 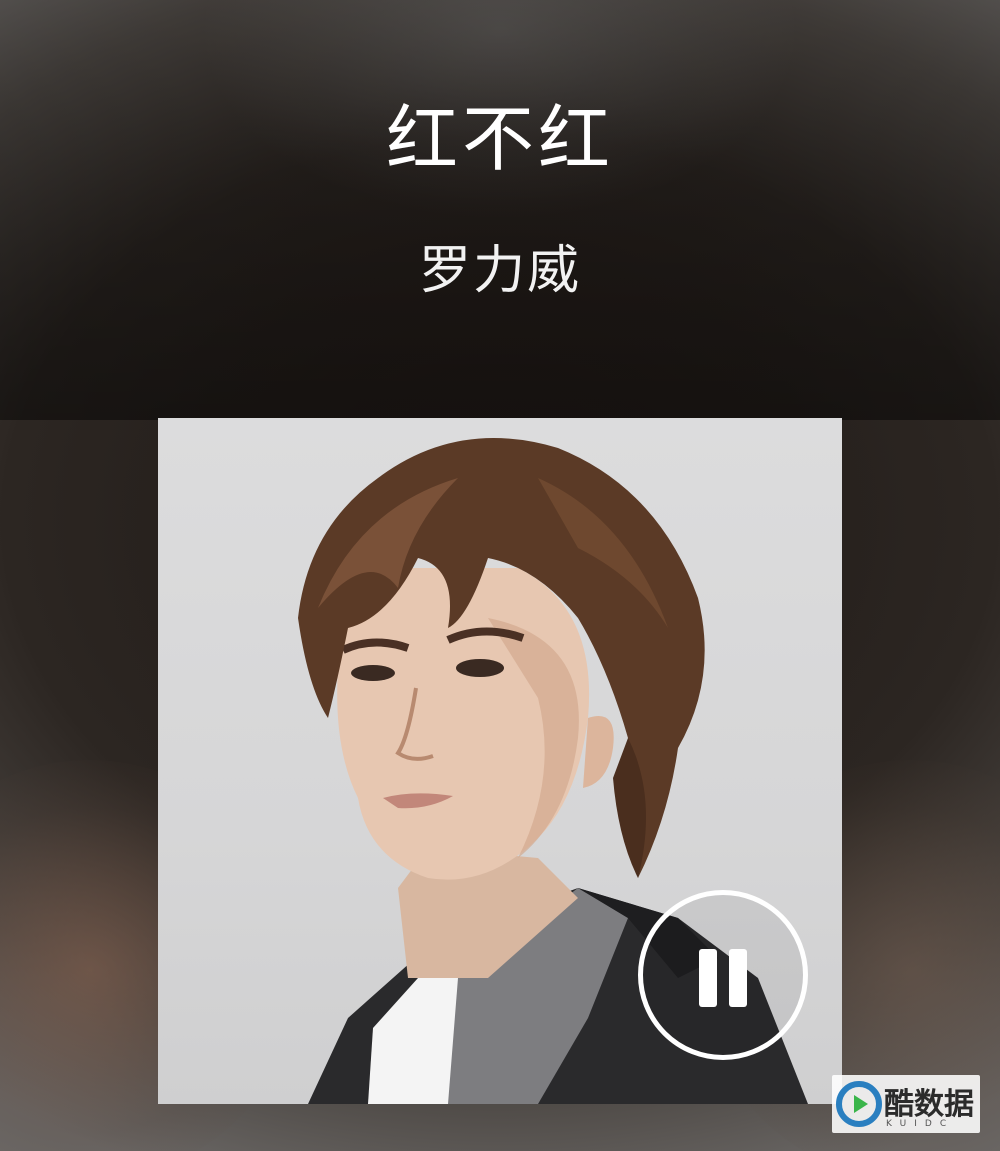 What do you see at coordinates (723, 975) in the screenshot?
I see `pause-button` at bounding box center [723, 975].